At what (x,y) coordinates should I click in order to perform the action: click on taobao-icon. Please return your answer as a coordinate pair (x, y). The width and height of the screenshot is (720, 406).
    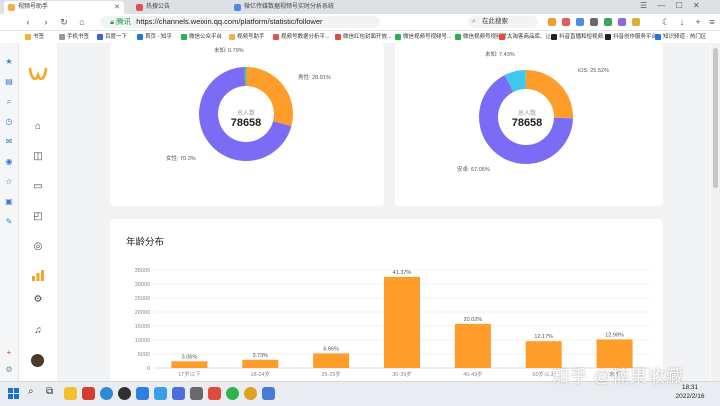
    Looking at the image, I should click on (502, 37).